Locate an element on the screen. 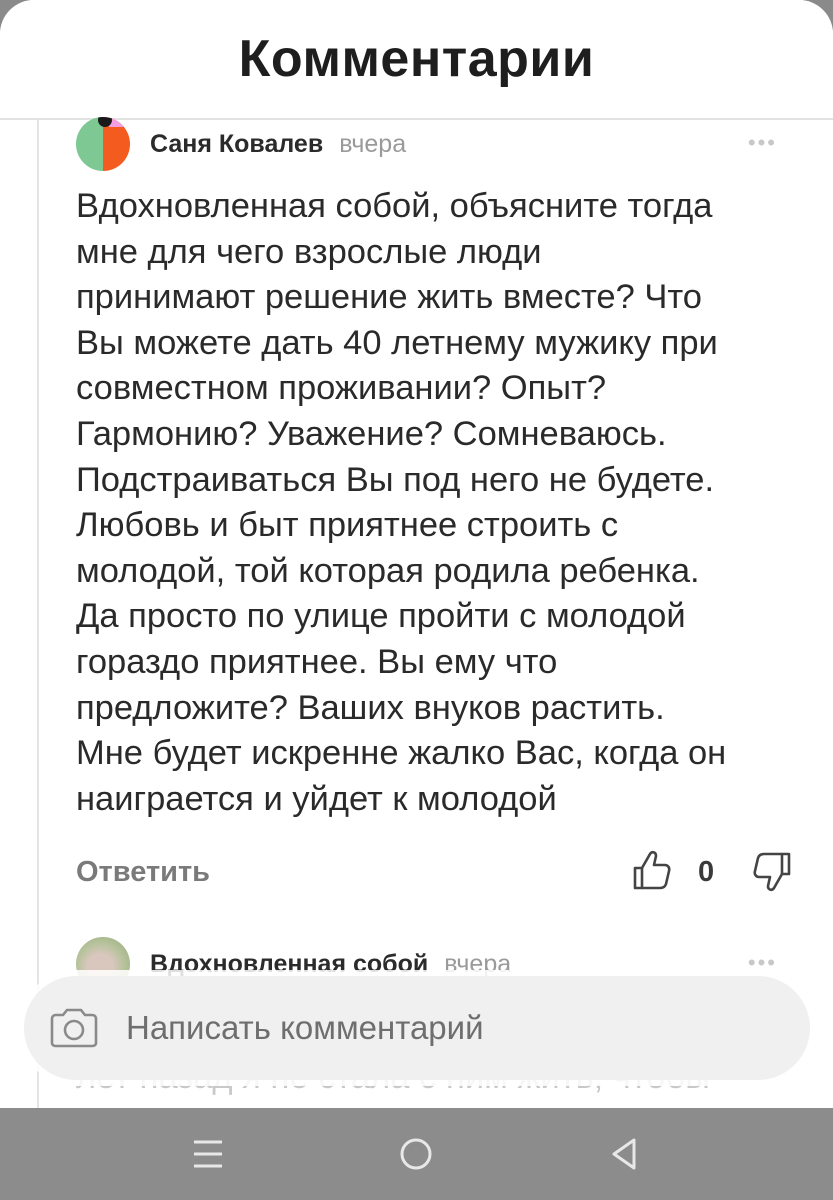  sheet-header: Комментарии is located at coordinates (416, 60).